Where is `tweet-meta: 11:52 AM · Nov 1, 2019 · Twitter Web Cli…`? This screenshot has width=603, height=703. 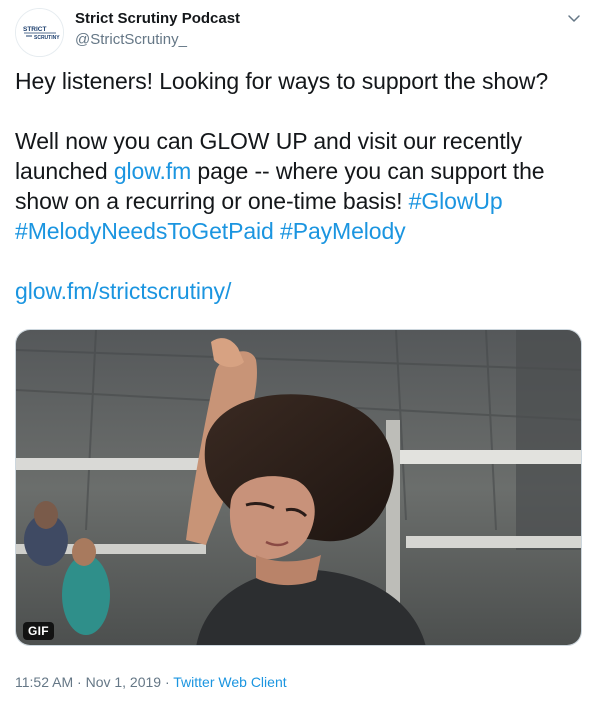
tweet-meta: 11:52 AM · Nov 1, 2019 · Twitter Web Cli… is located at coordinates (151, 682).